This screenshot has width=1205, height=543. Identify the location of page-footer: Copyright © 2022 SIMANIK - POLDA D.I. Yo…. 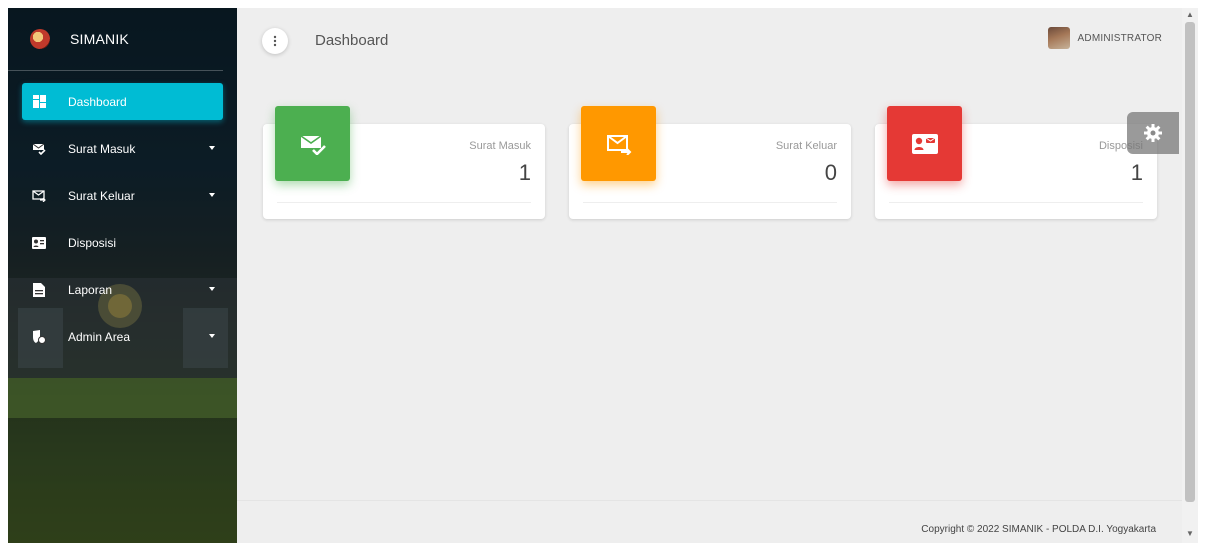
(709, 521).